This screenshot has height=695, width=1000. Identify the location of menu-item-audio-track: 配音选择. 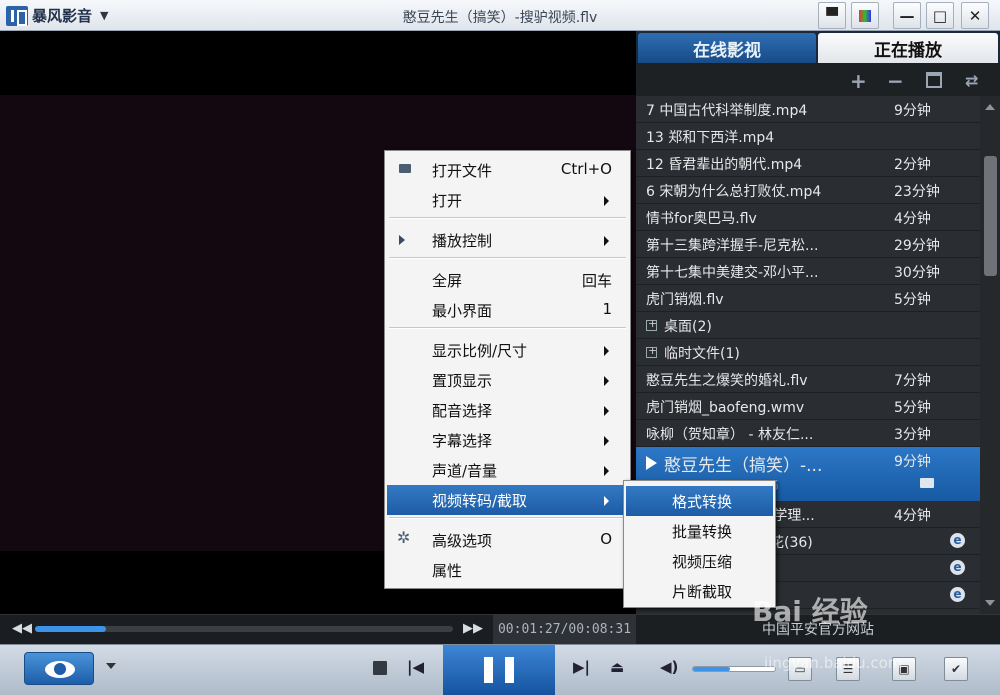
(507, 410).